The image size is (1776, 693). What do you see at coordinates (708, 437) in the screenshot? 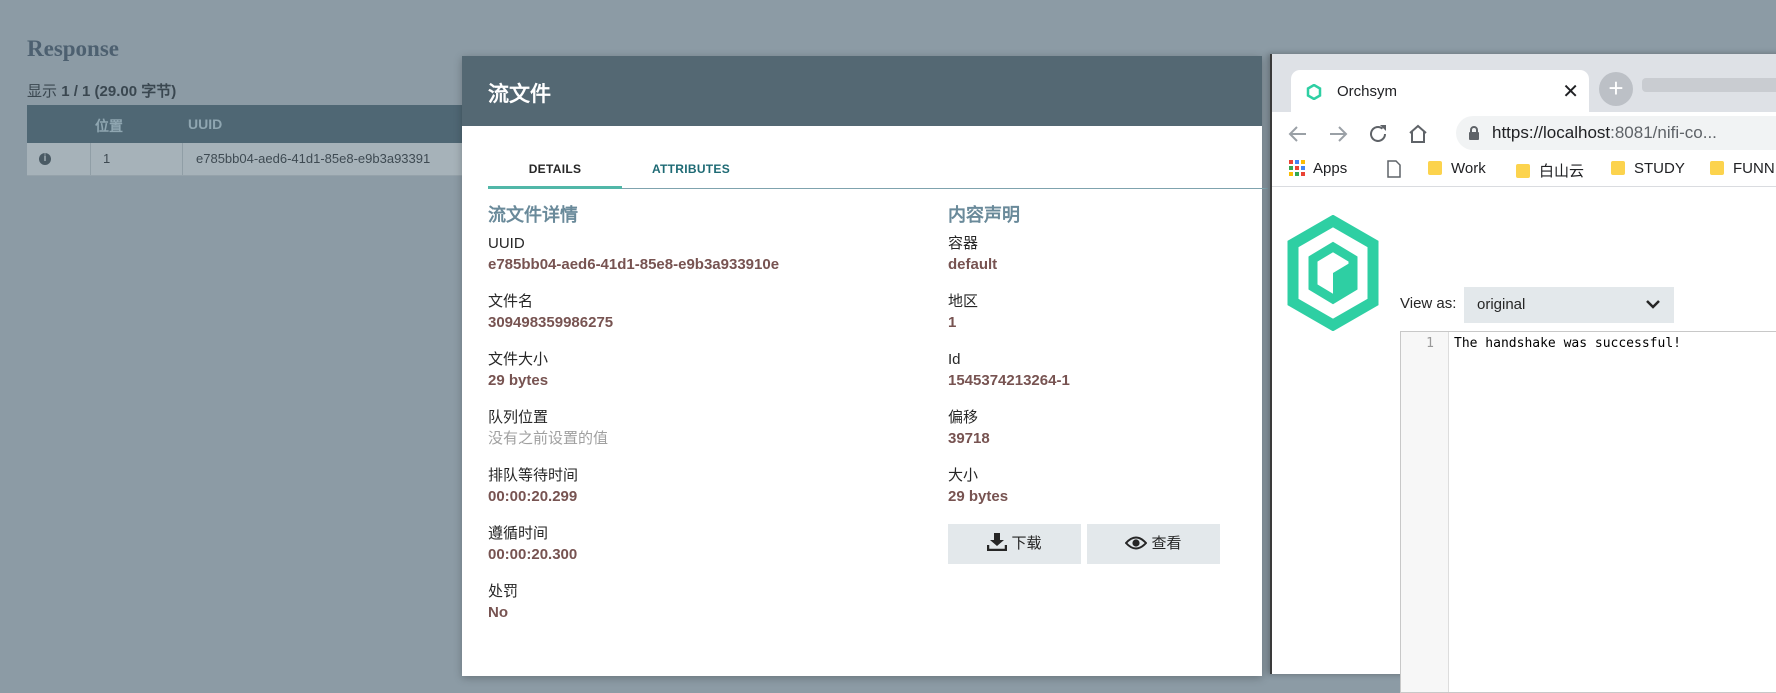
I see `field-queue-position: 队列位置 没有之前设置的值` at bounding box center [708, 437].